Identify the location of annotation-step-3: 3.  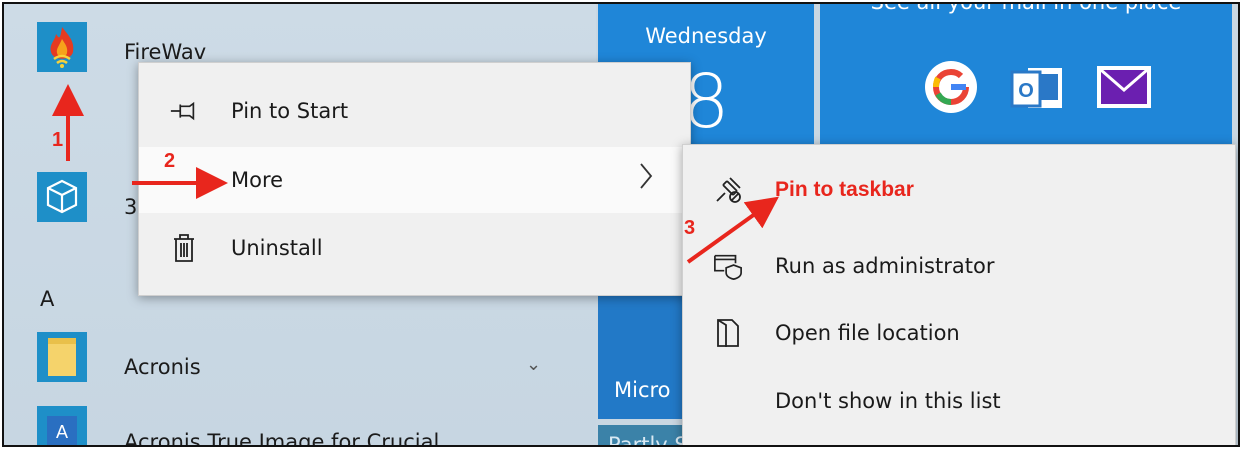
(690, 228).